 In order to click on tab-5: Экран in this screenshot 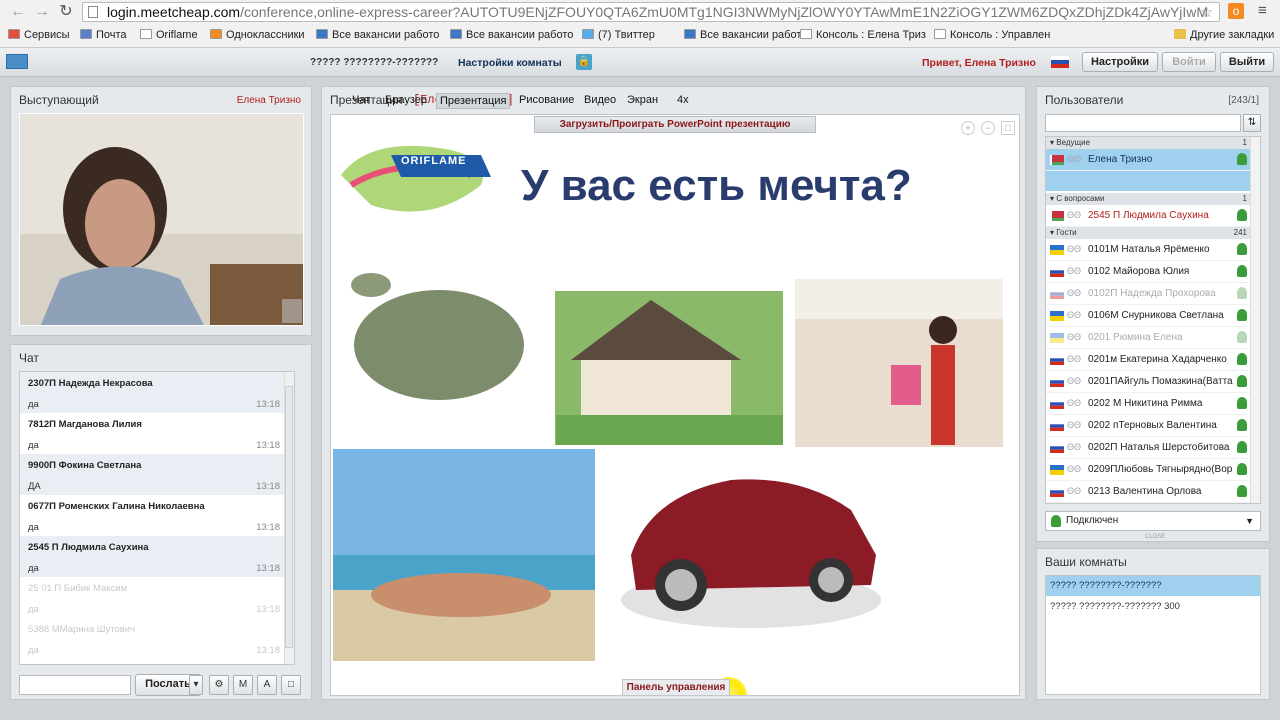, I will do `click(642, 100)`.